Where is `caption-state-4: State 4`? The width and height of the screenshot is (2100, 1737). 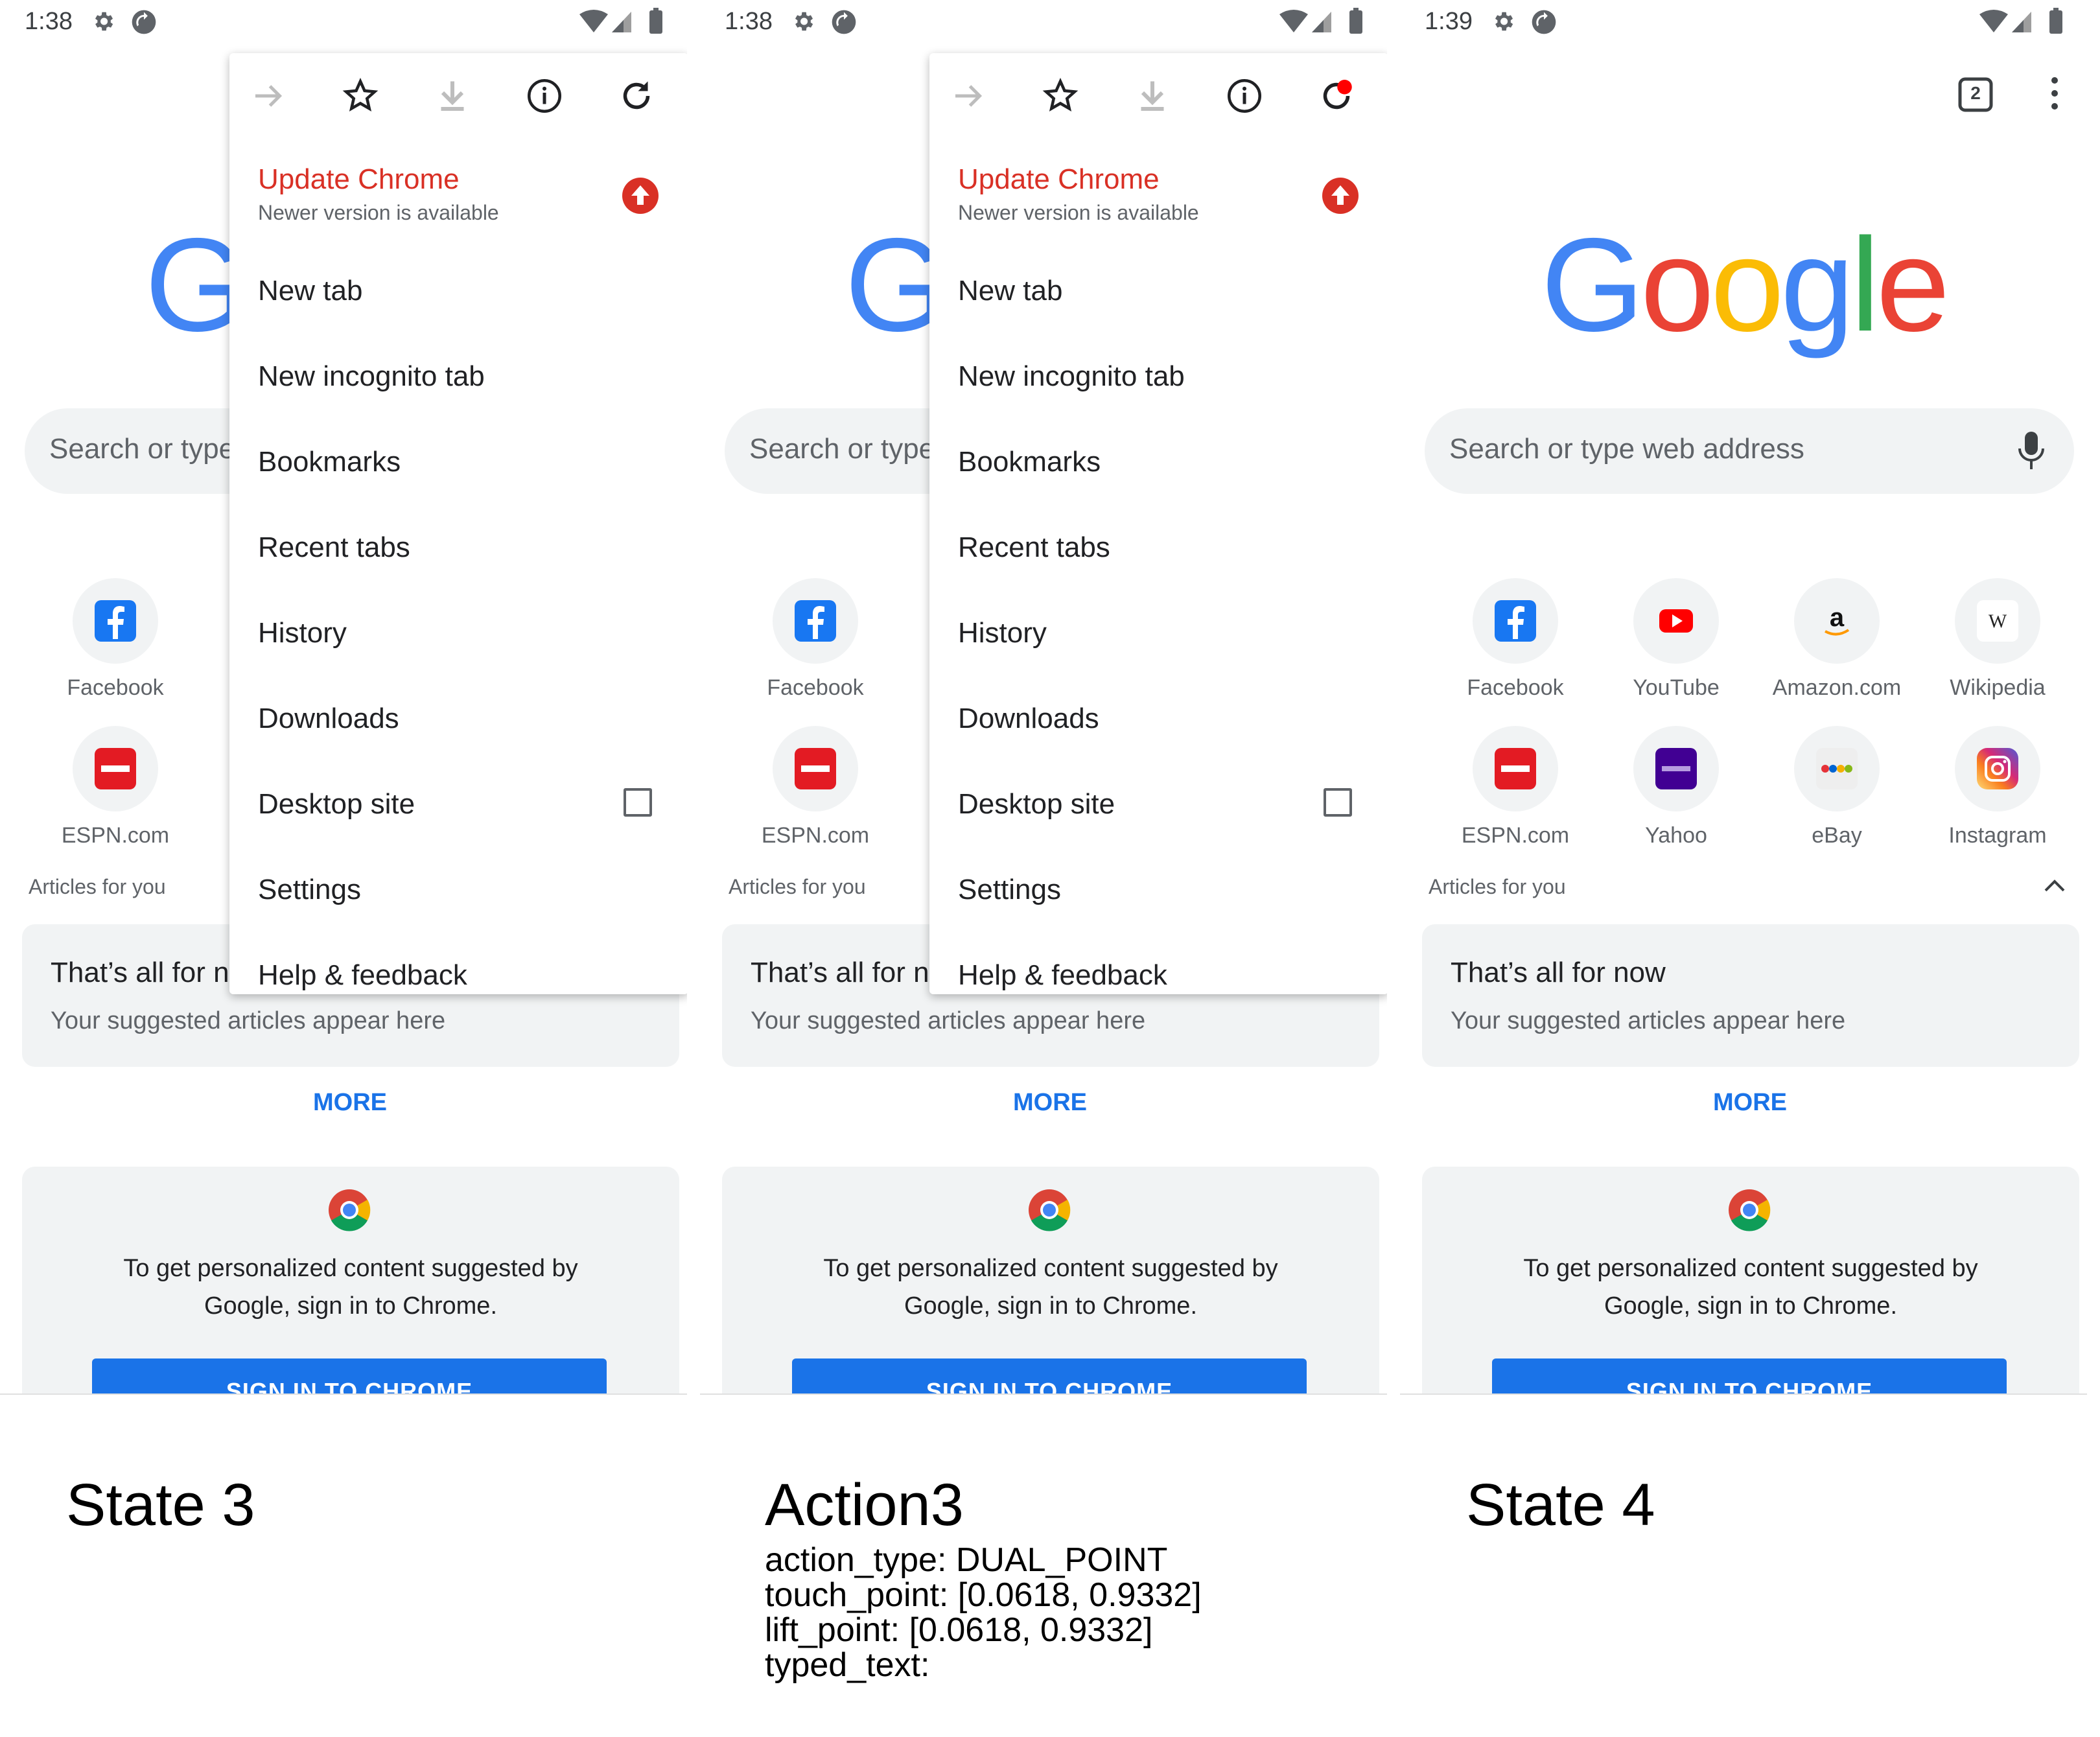 caption-state-4: State 4 is located at coordinates (1560, 1505).